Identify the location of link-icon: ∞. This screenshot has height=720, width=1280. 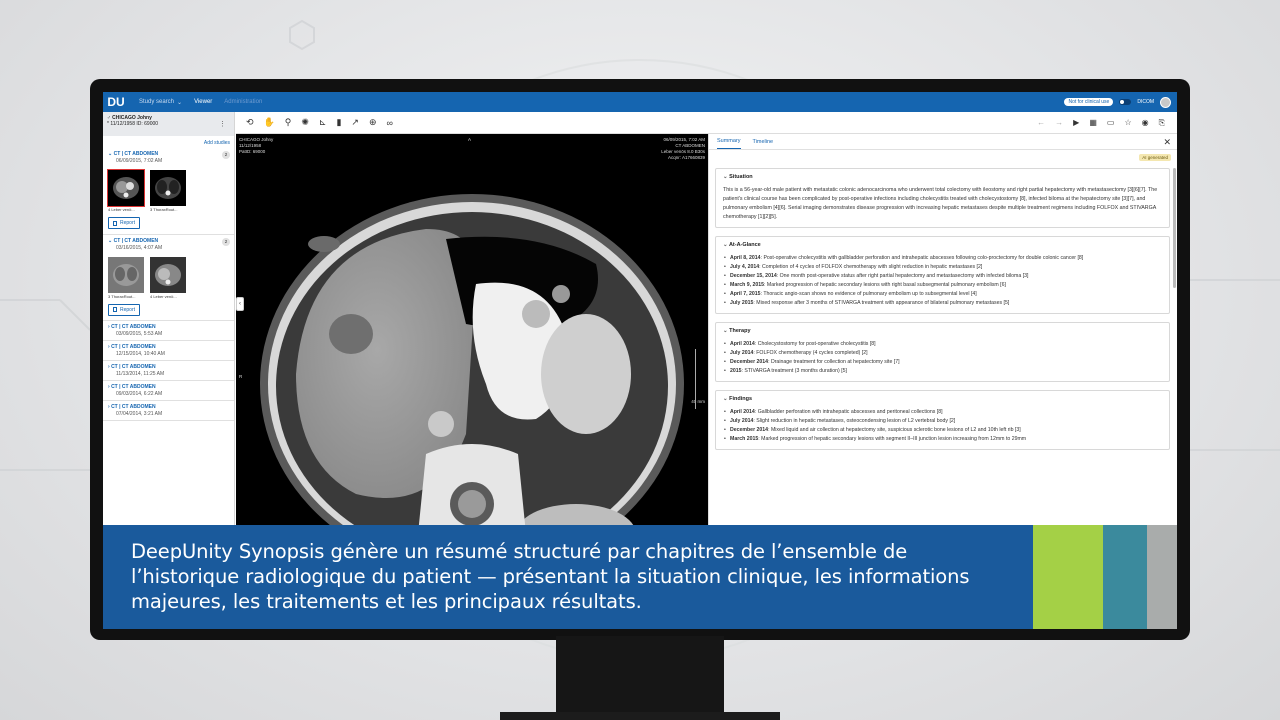
(390, 123).